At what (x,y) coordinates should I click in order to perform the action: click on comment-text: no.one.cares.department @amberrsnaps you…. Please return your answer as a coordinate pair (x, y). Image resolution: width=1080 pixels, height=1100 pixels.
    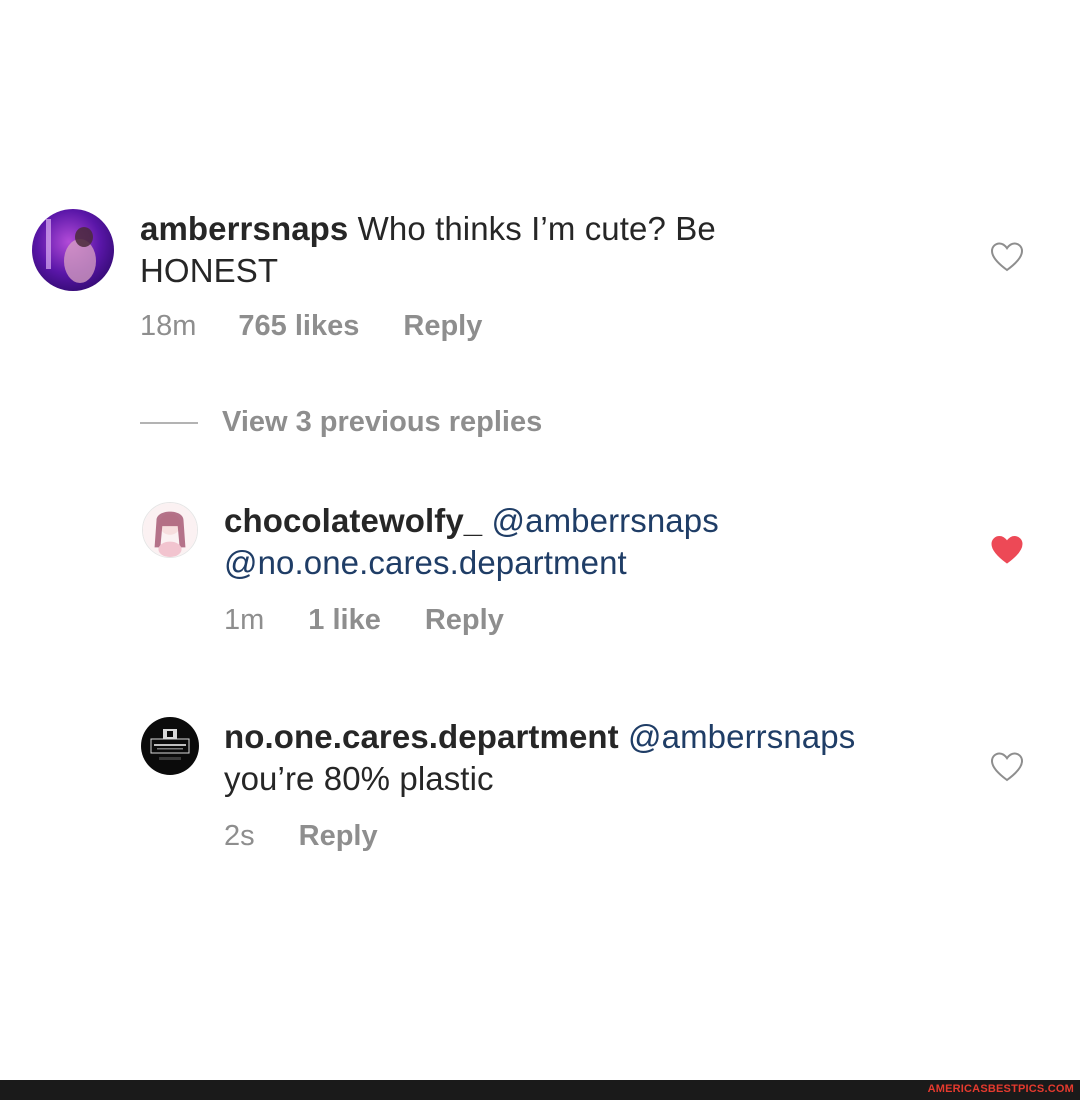
    Looking at the image, I should click on (594, 758).